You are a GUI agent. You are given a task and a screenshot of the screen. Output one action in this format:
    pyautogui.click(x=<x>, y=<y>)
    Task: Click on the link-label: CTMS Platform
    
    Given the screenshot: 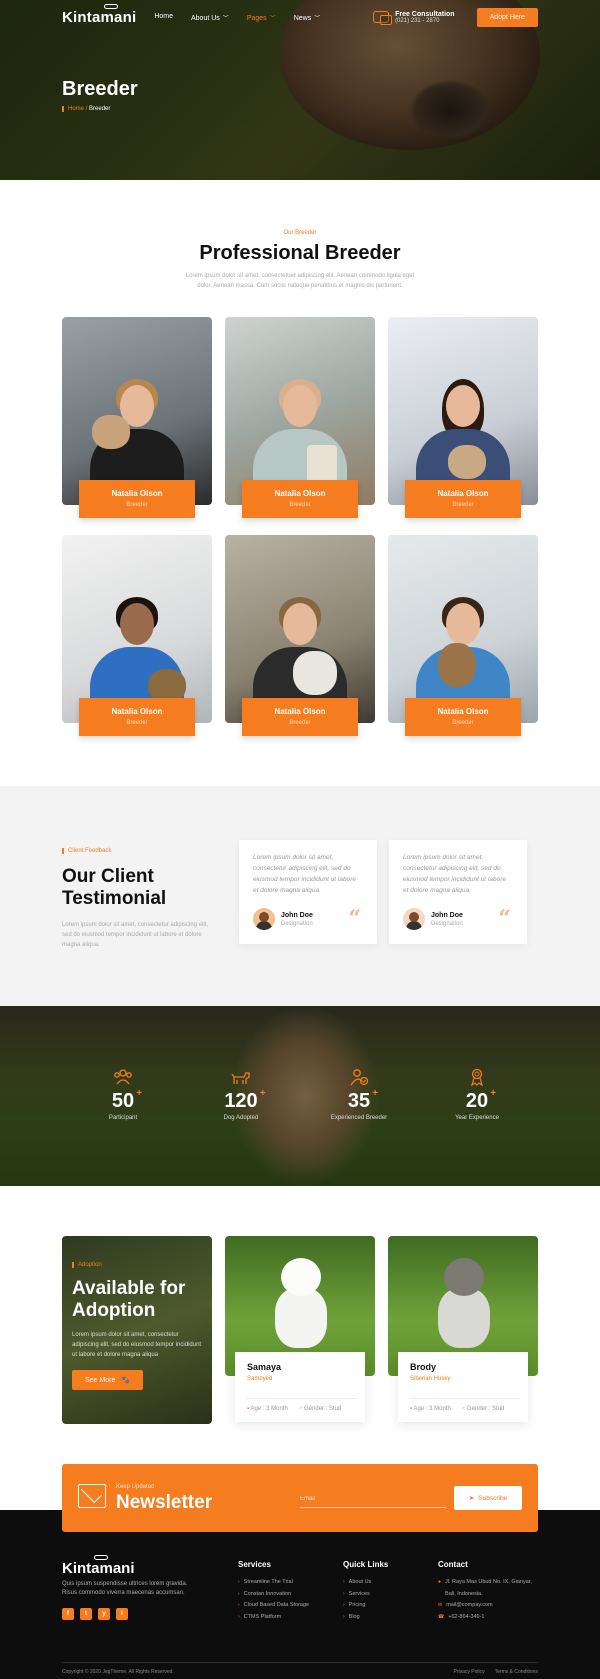 What is the action you would take?
    pyautogui.click(x=262, y=1616)
    